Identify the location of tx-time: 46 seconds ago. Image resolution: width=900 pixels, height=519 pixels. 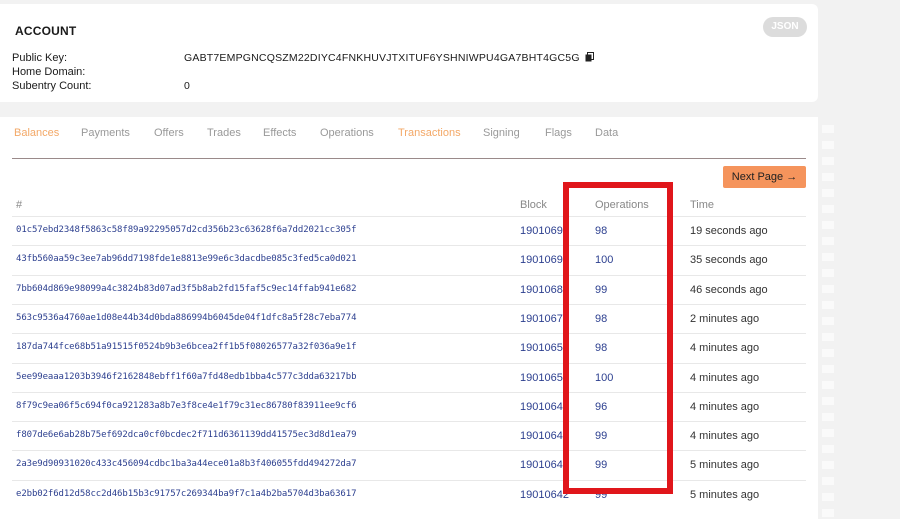
(729, 290).